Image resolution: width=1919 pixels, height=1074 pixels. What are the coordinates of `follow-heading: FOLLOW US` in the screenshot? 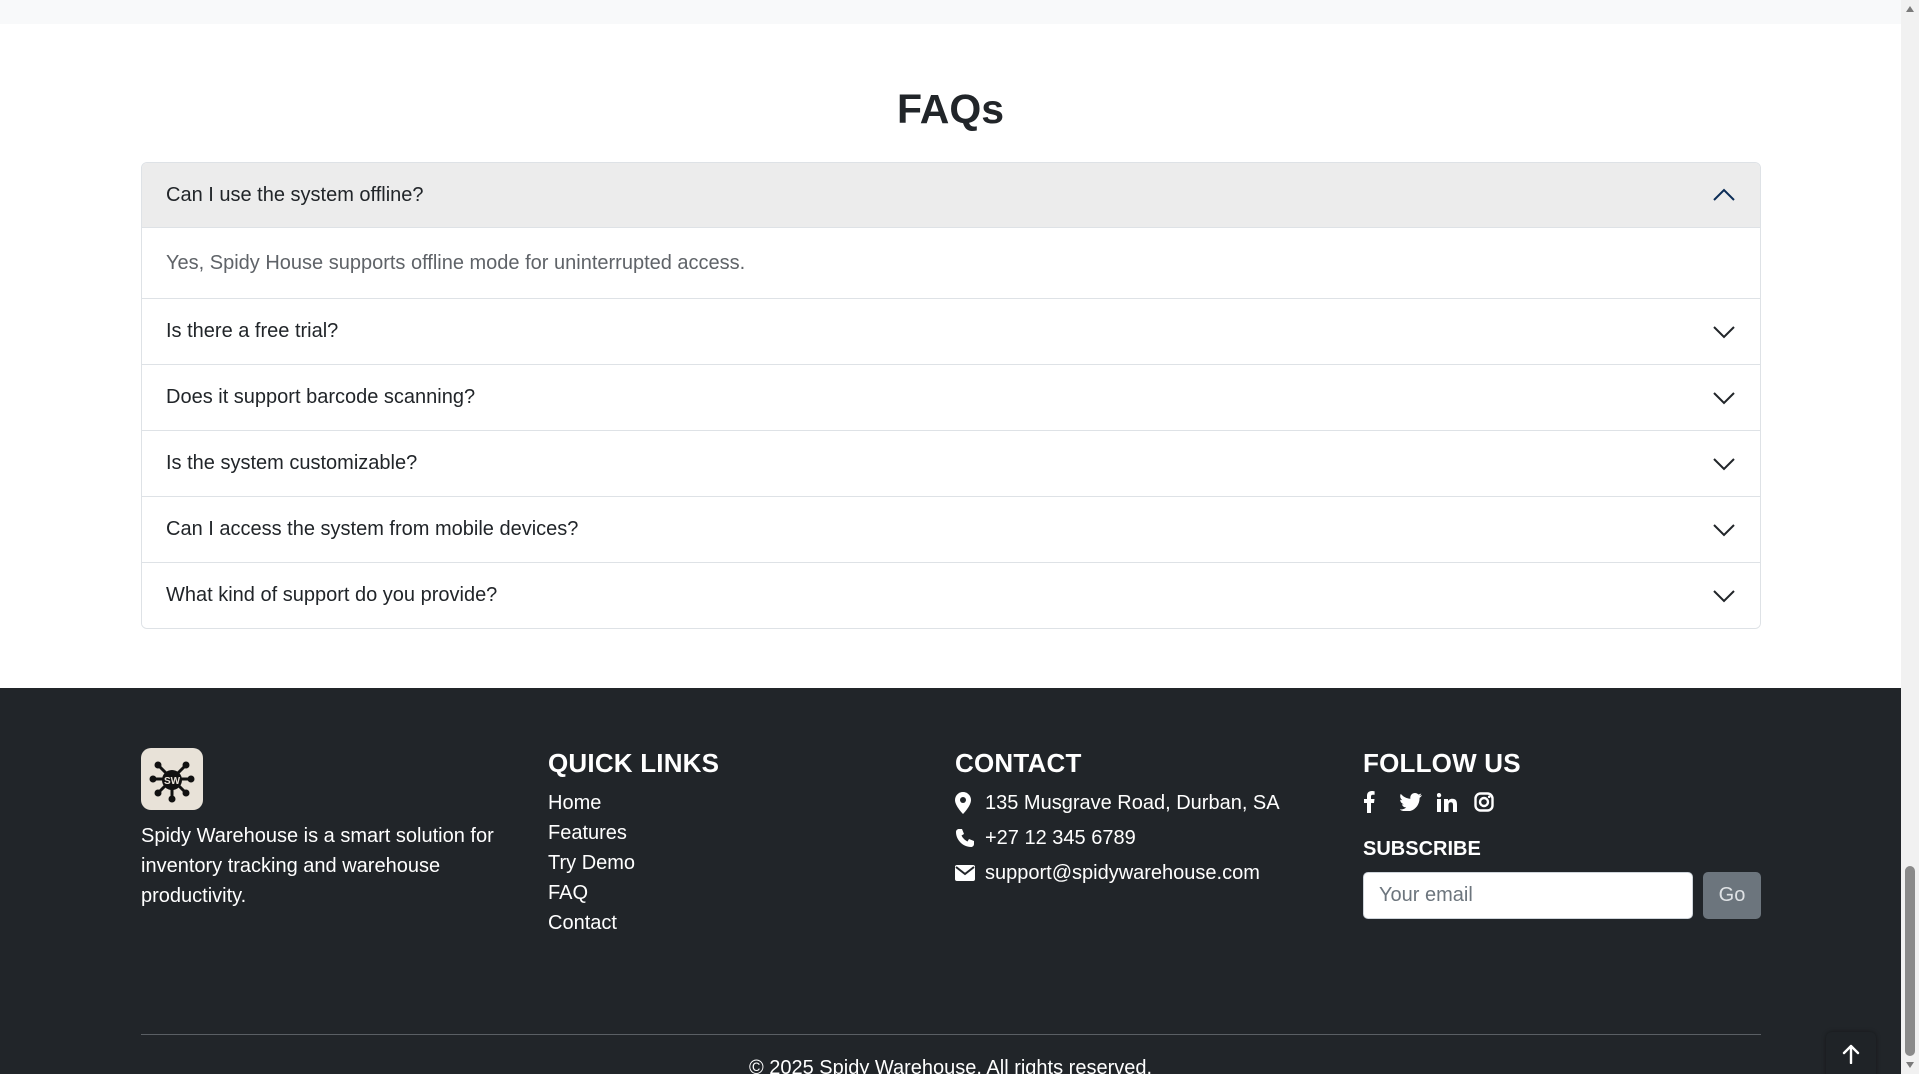 It's located at (1442, 763).